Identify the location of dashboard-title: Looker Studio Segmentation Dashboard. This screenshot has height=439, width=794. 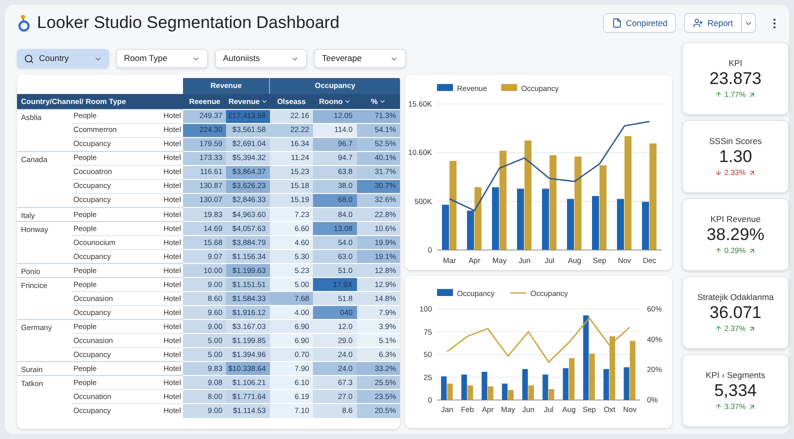
(188, 23).